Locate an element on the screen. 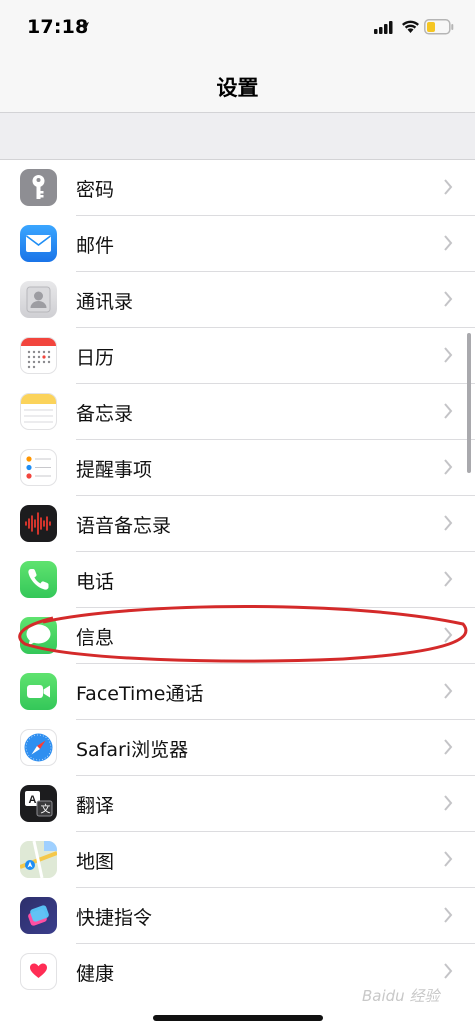 This screenshot has height=1030, width=475. row-label: 健康 is located at coordinates (95, 974).